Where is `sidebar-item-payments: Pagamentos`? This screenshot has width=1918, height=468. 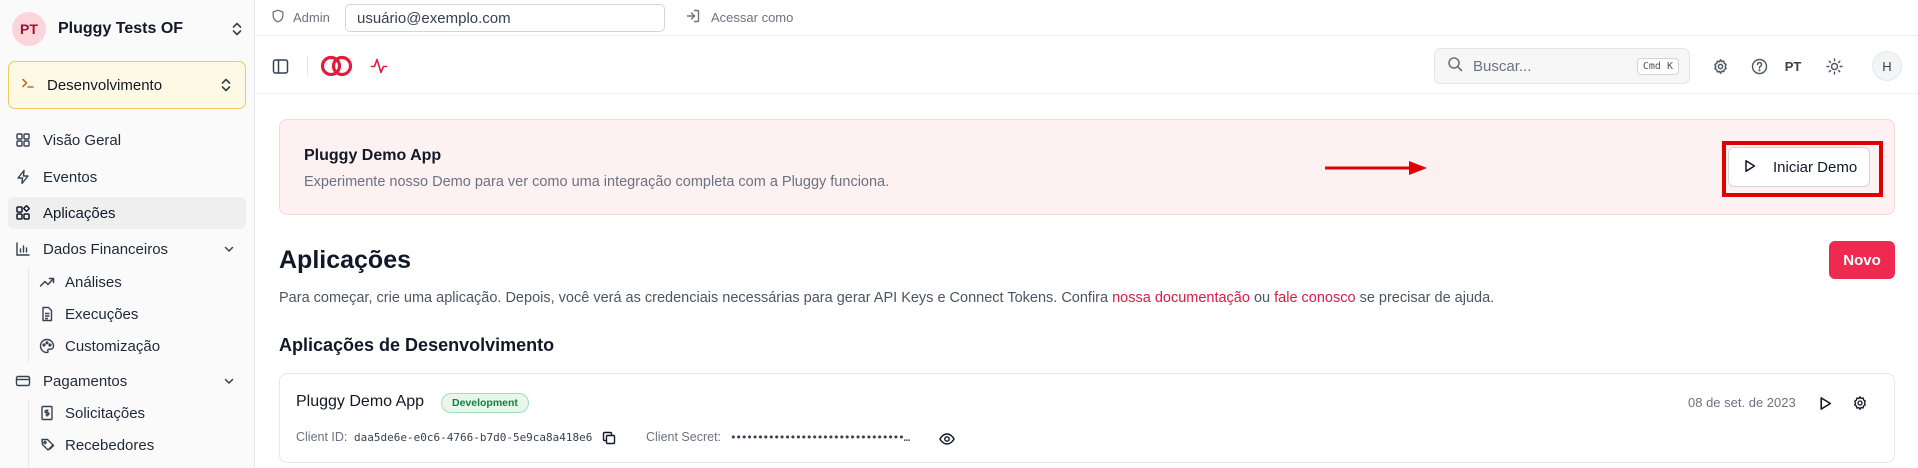
sidebar-item-payments: Pagamentos is located at coordinates (127, 381).